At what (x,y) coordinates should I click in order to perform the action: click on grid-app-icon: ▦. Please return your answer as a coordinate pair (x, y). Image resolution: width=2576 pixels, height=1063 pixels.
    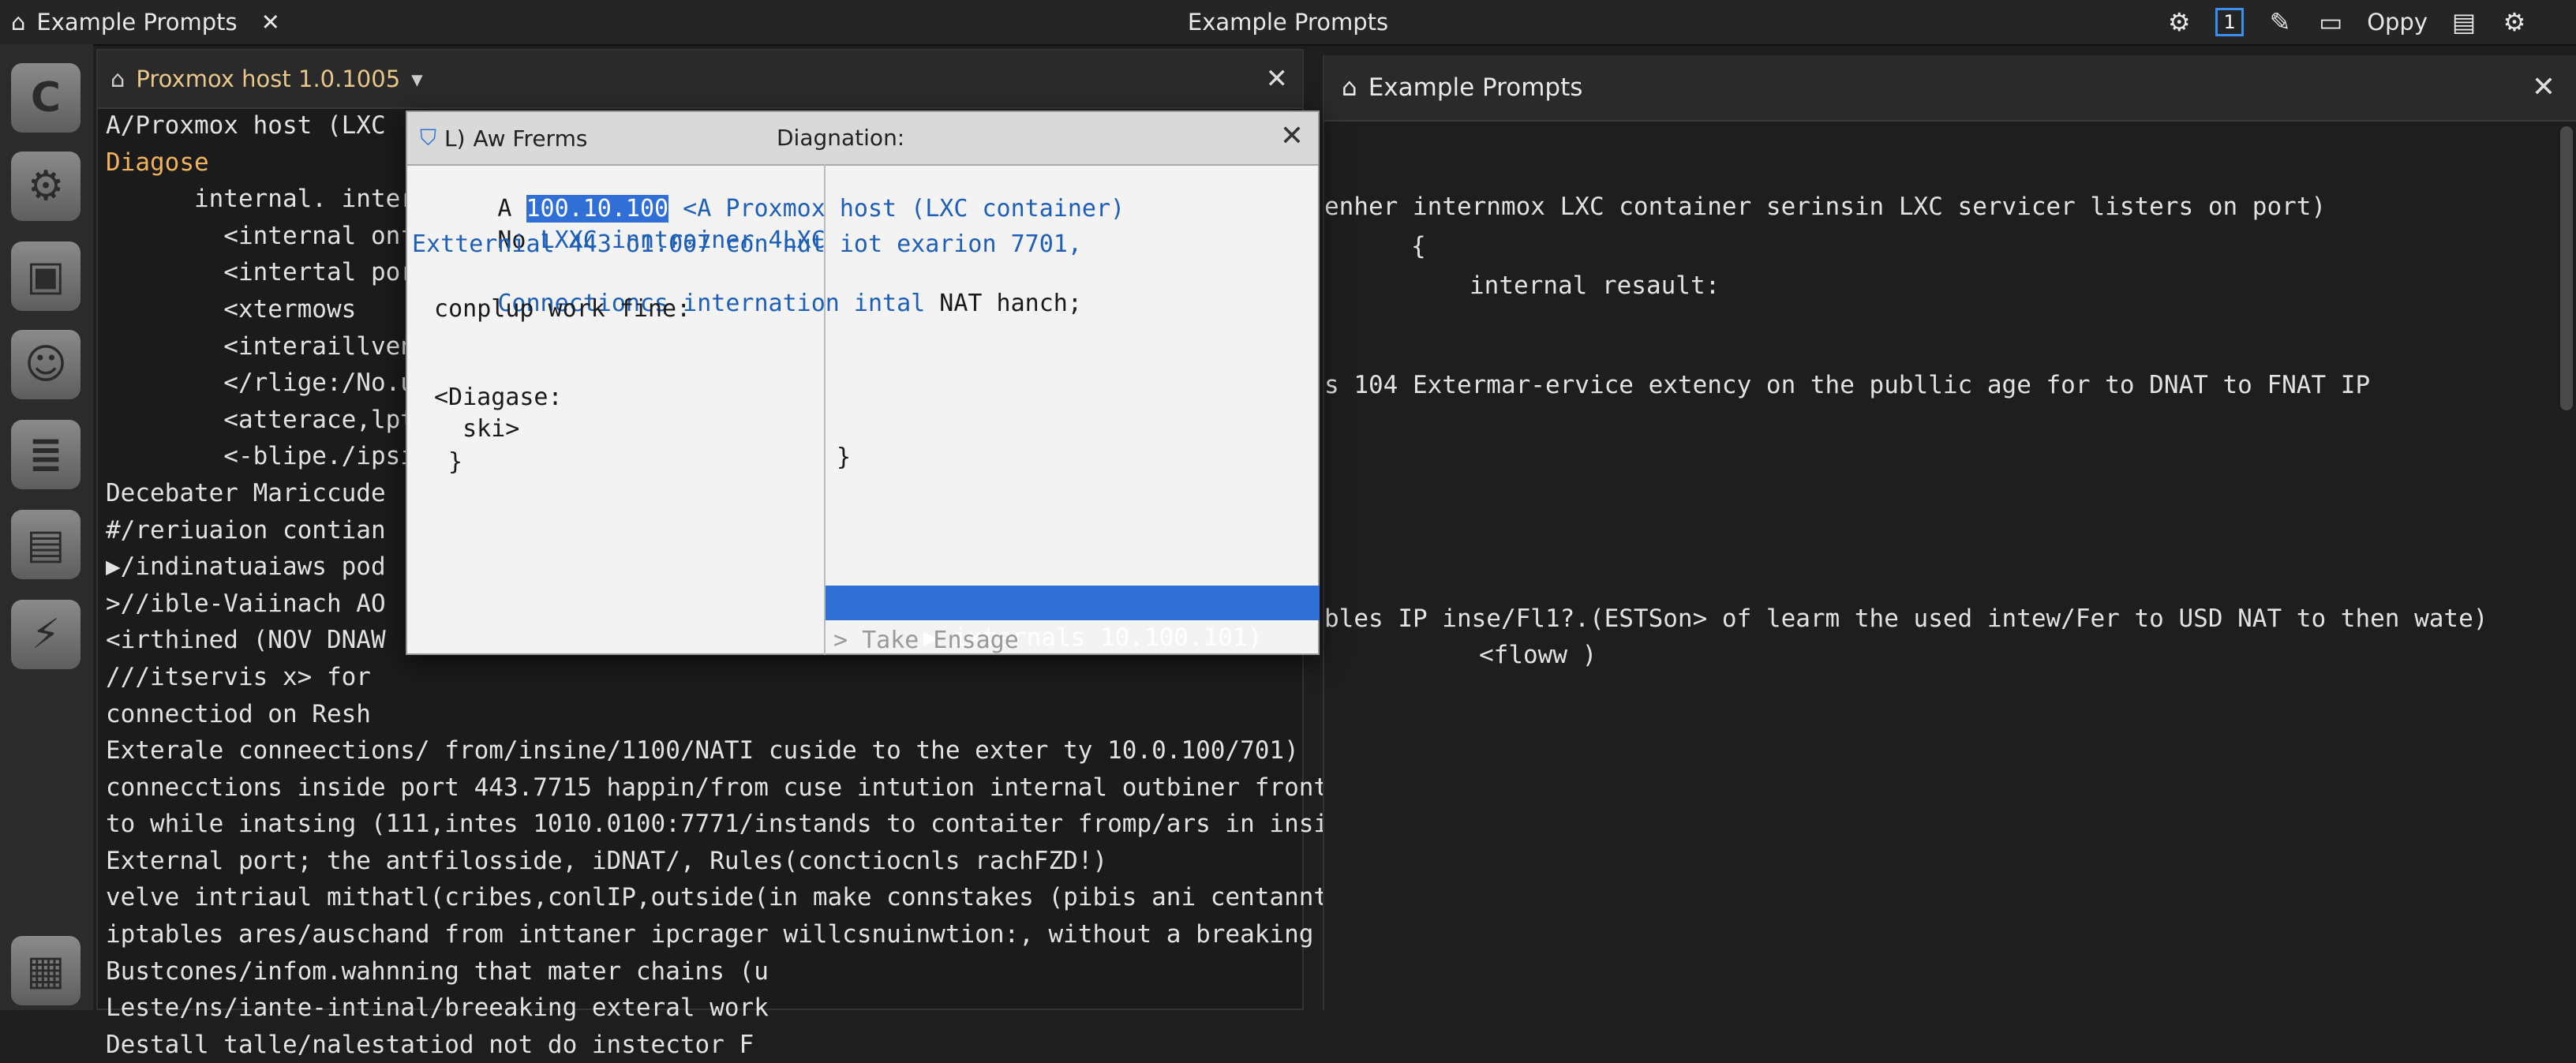
    Looking at the image, I should click on (45, 971).